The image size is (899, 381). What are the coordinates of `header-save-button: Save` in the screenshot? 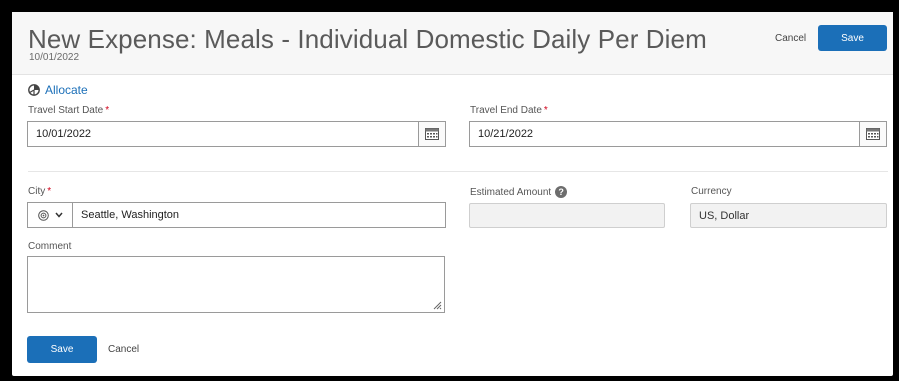 It's located at (852, 38).